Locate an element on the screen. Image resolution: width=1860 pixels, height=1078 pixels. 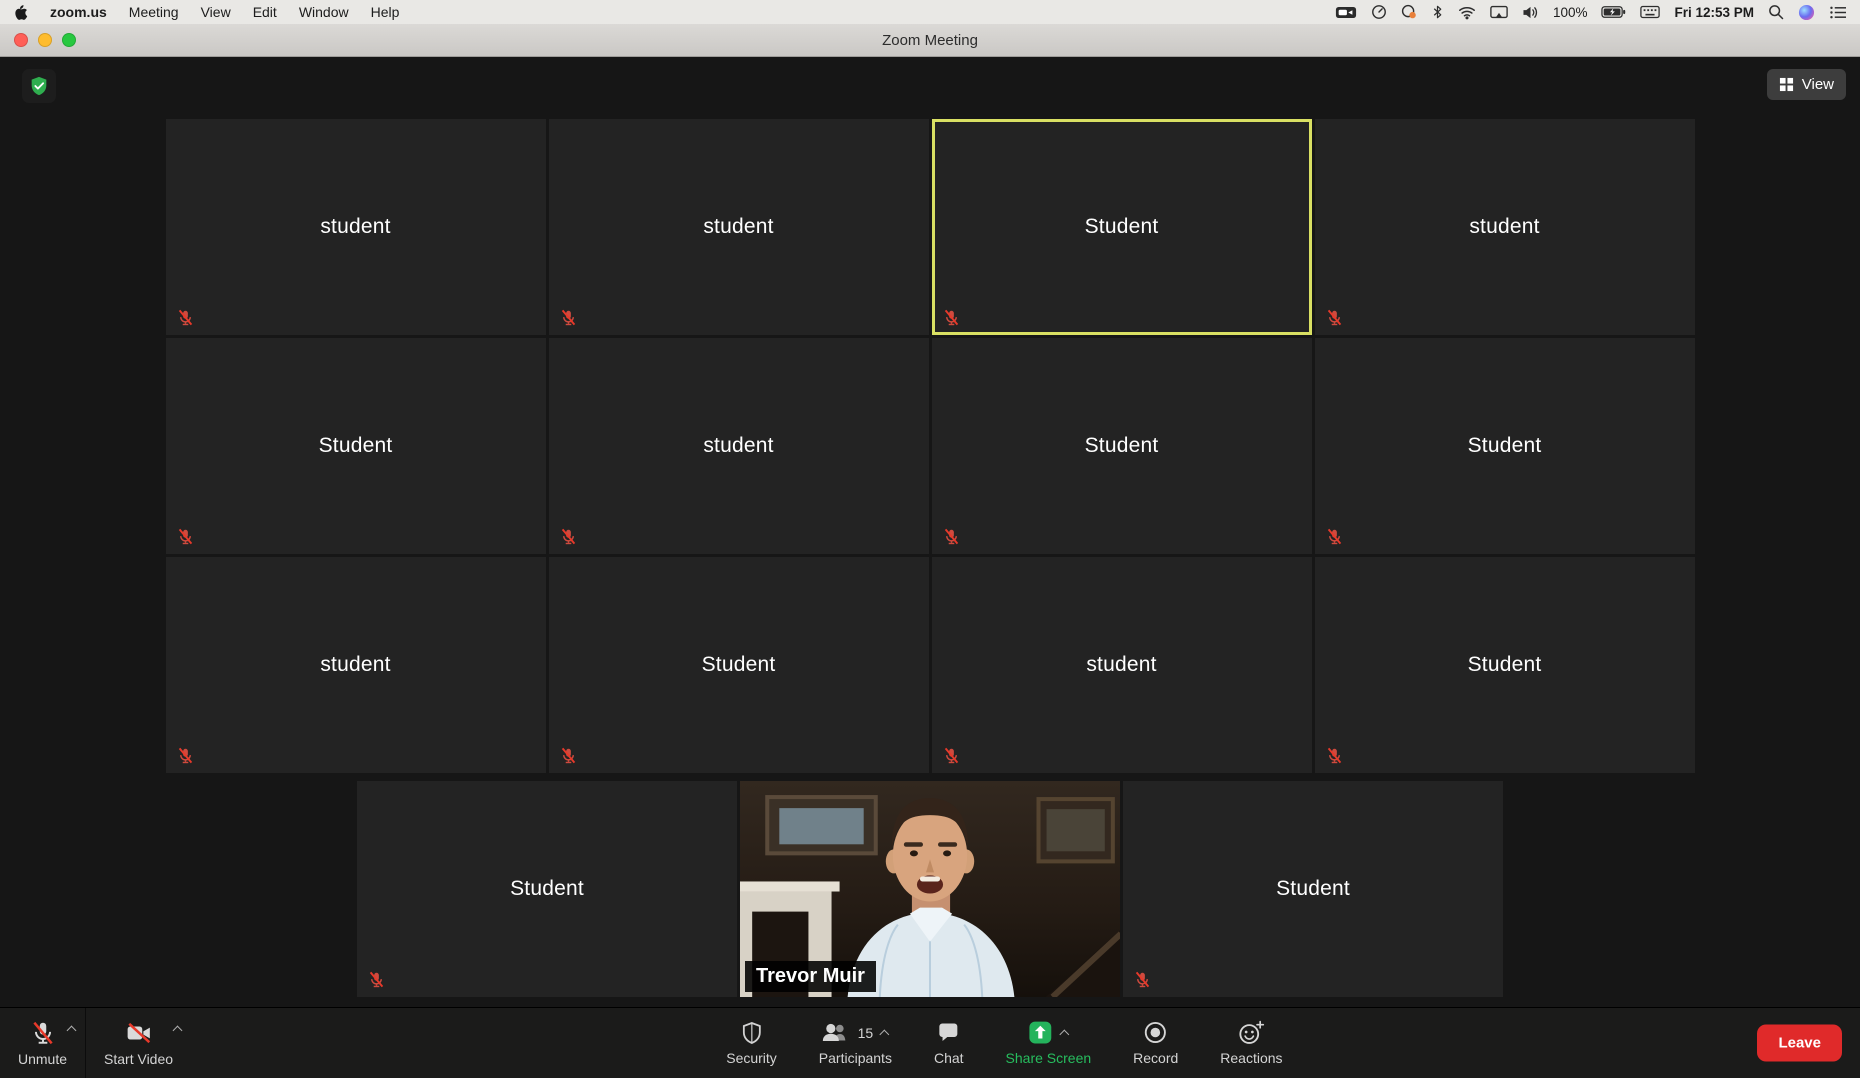
bluetooth-icon is located at coordinates (1437, 12).